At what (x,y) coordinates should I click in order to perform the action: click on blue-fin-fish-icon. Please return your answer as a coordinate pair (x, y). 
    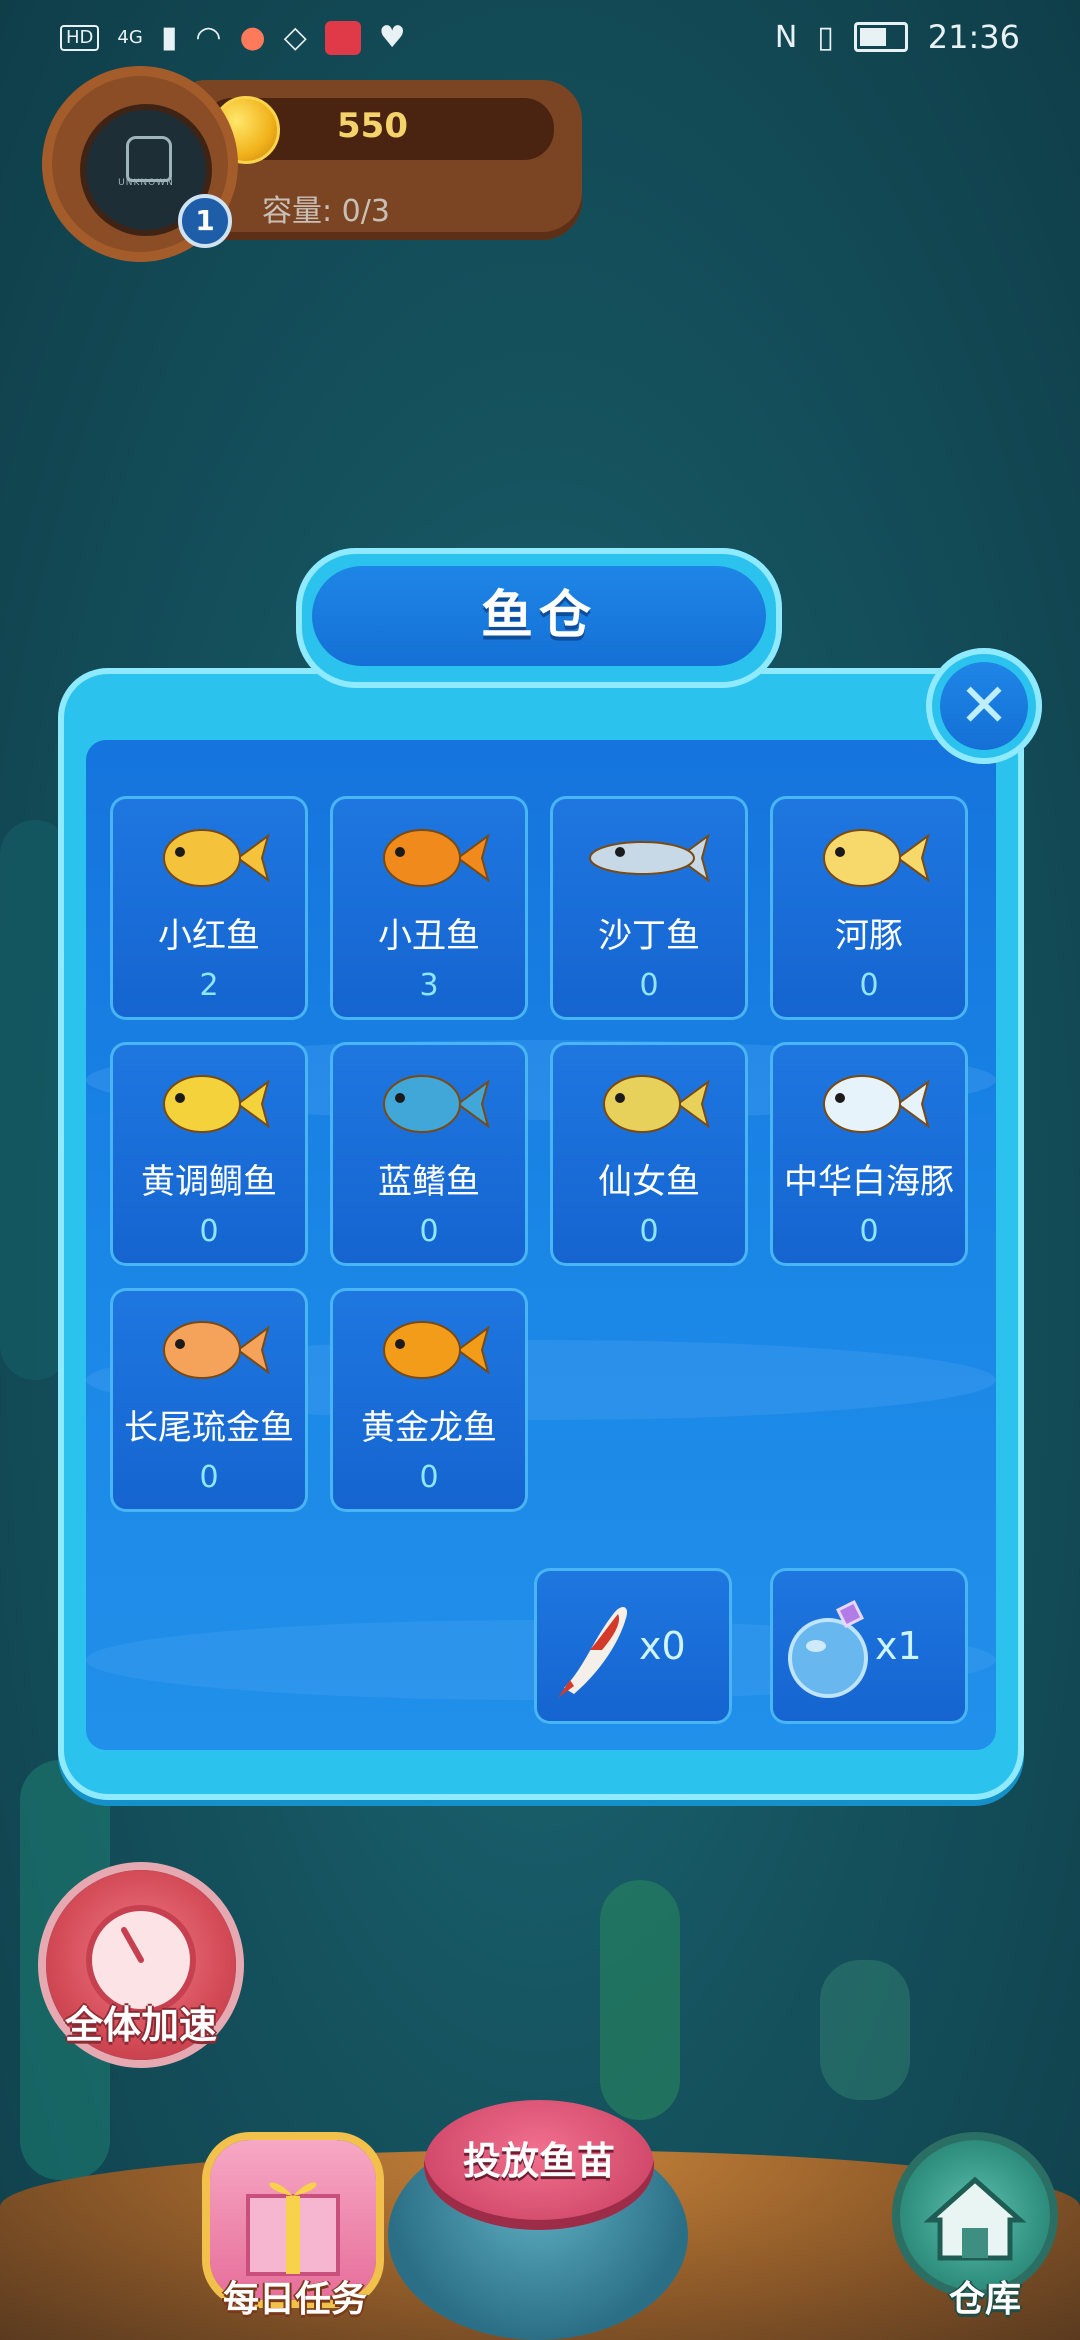
    Looking at the image, I should click on (436, 1104).